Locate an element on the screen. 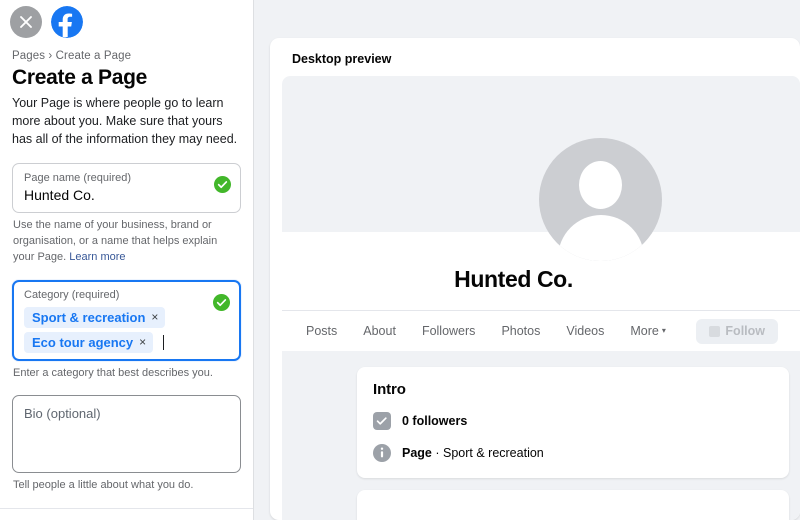 The image size is (800, 520). follow-button: Follow is located at coordinates (737, 331).